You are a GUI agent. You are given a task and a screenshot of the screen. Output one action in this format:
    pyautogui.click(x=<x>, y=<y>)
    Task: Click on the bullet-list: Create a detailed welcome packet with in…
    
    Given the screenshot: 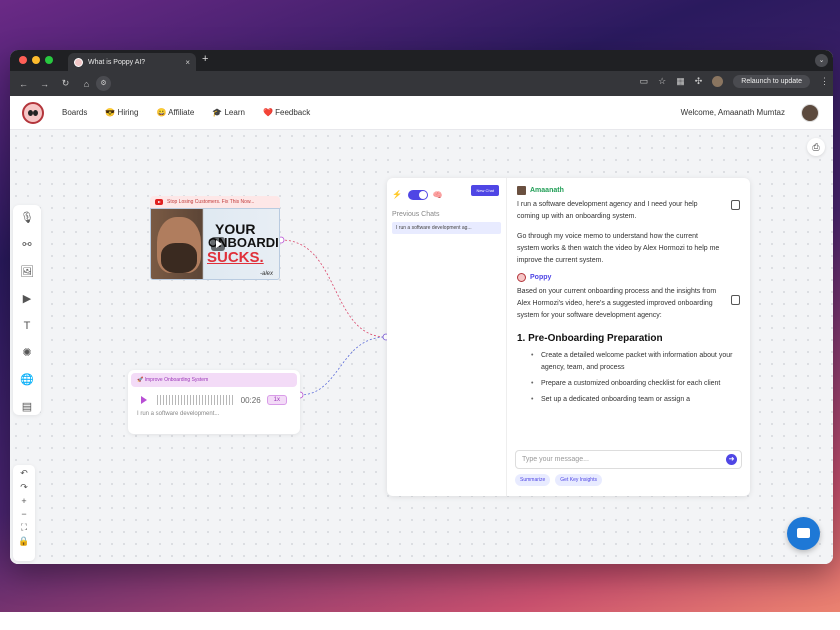 What is the action you would take?
    pyautogui.click(x=628, y=378)
    